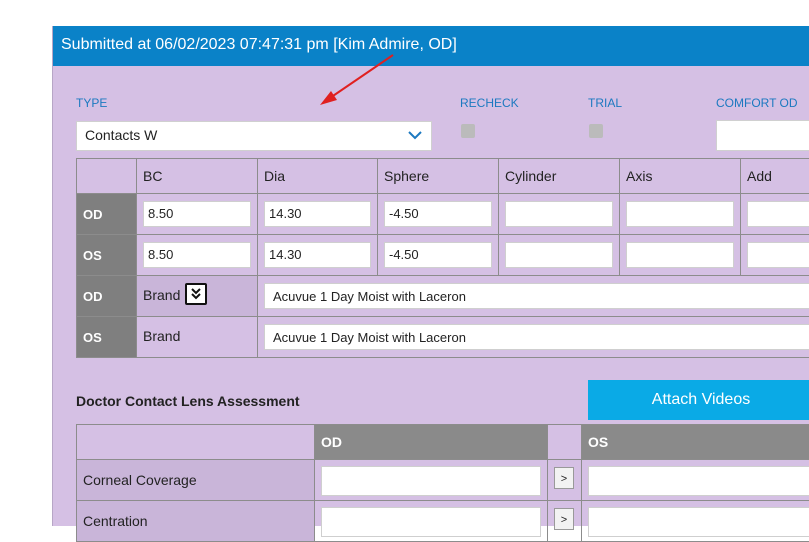 This screenshot has height=542, width=809. Describe the element at coordinates (695, 442) in the screenshot. I see `assess-header-os: OS` at that location.